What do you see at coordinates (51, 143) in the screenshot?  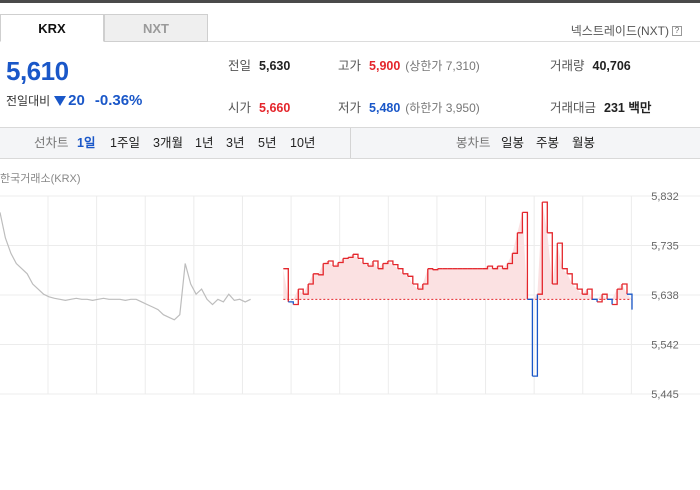 I see `line-chart-label: 선차트` at bounding box center [51, 143].